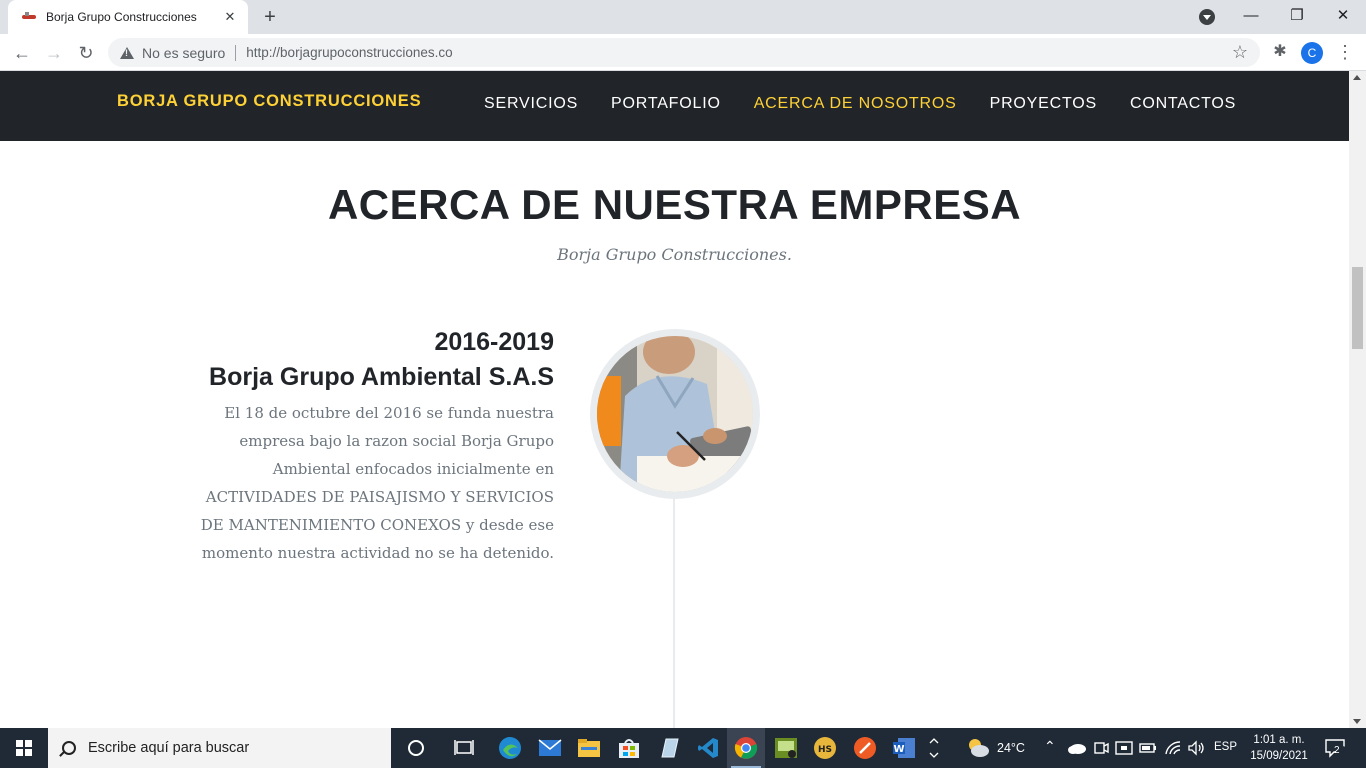  I want to click on browser-menu-icon: ⋮, so click(1345, 53).